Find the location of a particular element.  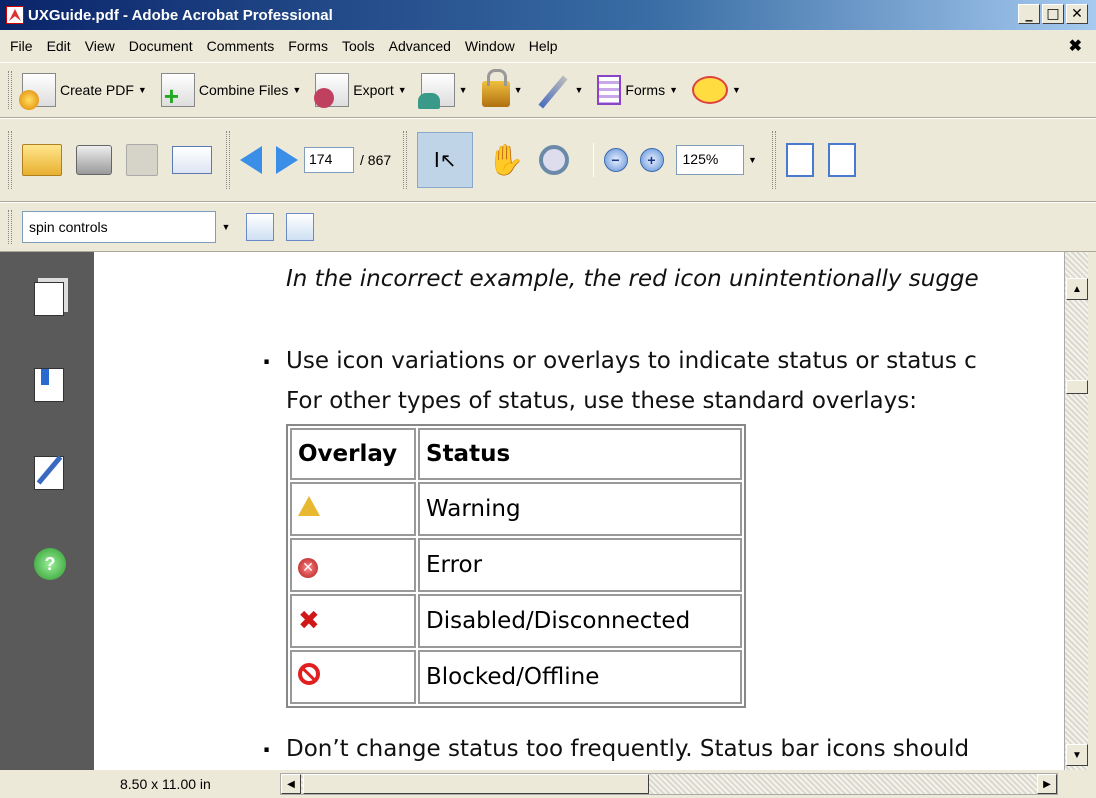

next-page-icon is located at coordinates (287, 160).